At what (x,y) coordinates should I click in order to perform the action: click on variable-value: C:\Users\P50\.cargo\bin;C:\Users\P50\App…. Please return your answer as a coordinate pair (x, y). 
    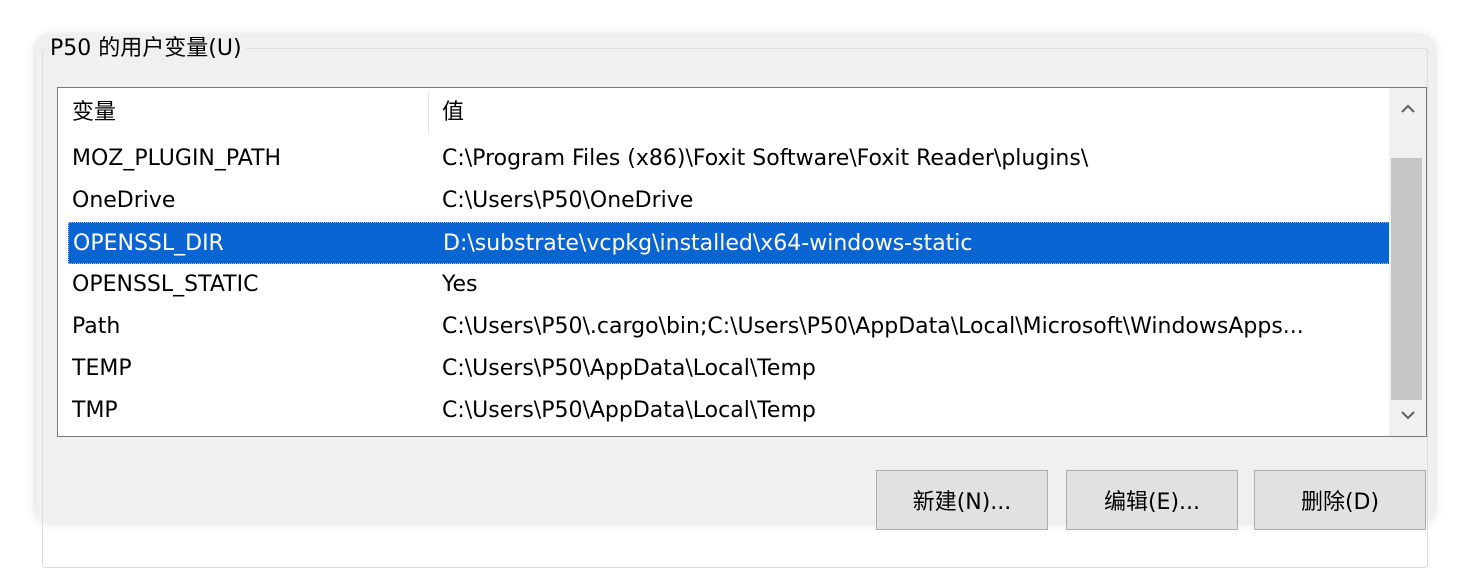
    Looking at the image, I should click on (873, 326).